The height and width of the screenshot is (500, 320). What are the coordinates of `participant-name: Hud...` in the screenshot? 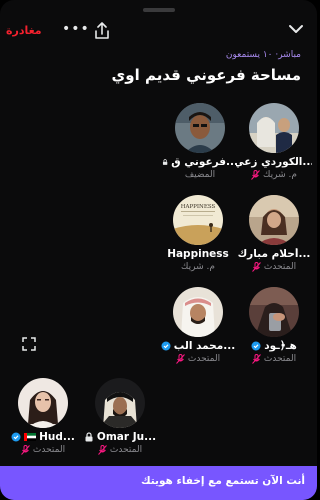 It's located at (57, 437).